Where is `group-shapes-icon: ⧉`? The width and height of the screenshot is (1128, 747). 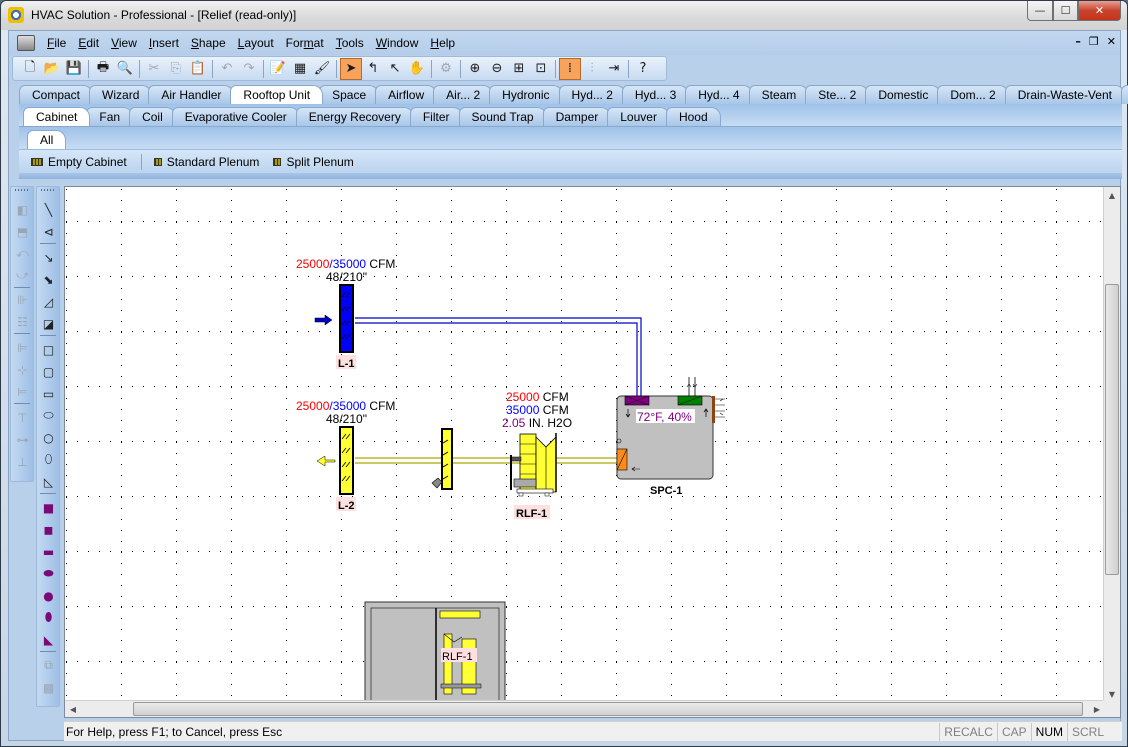 group-shapes-icon: ⧉ is located at coordinates (48, 665).